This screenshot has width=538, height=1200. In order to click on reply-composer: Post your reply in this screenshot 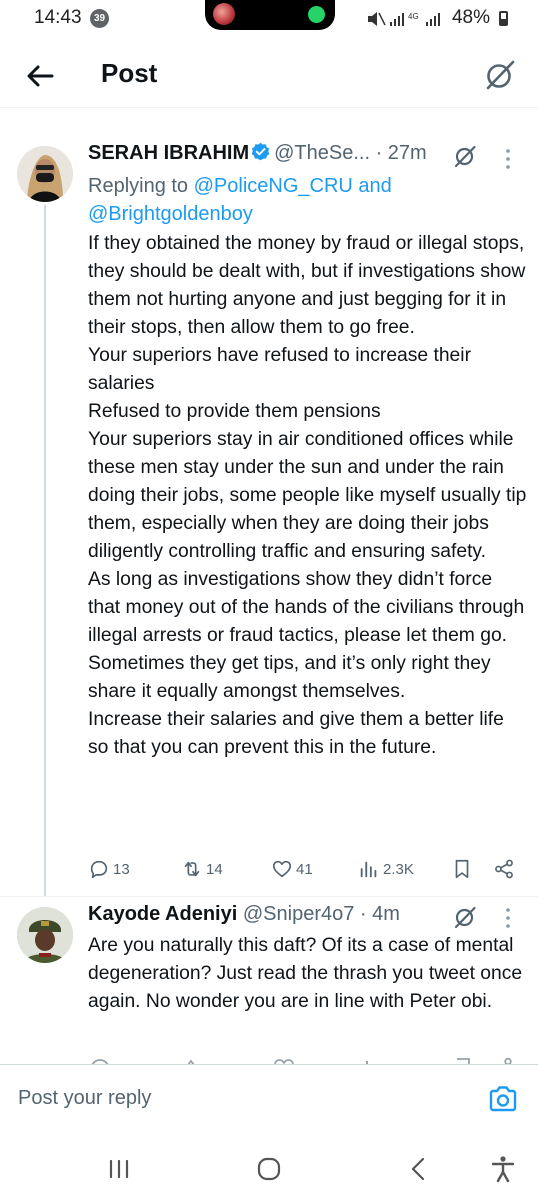, I will do `click(269, 1100)`.